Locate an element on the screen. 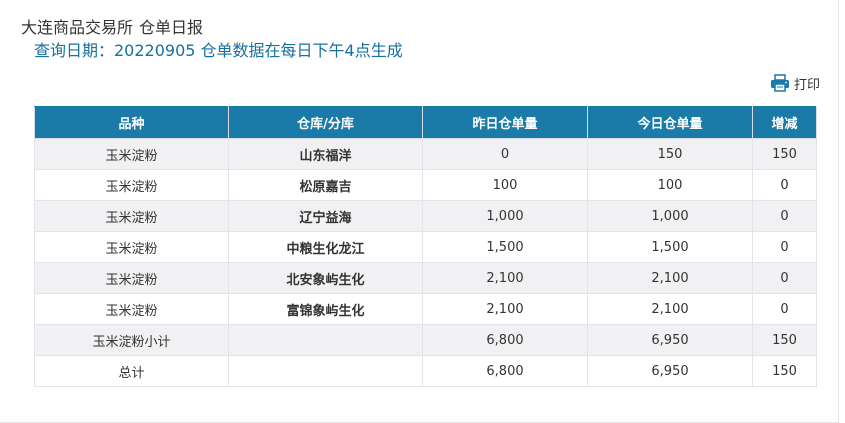 The image size is (845, 423). col-header-yesterday-qty: 昨日仓单量 is located at coordinates (505, 122).